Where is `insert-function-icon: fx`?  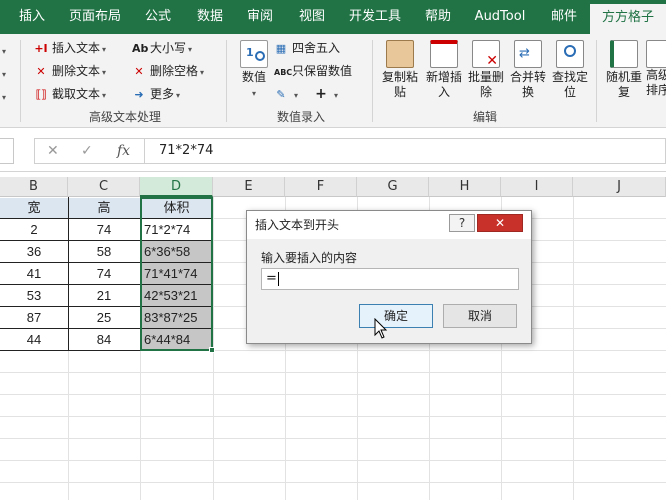
insert-function-icon: fx is located at coordinates (123, 151).